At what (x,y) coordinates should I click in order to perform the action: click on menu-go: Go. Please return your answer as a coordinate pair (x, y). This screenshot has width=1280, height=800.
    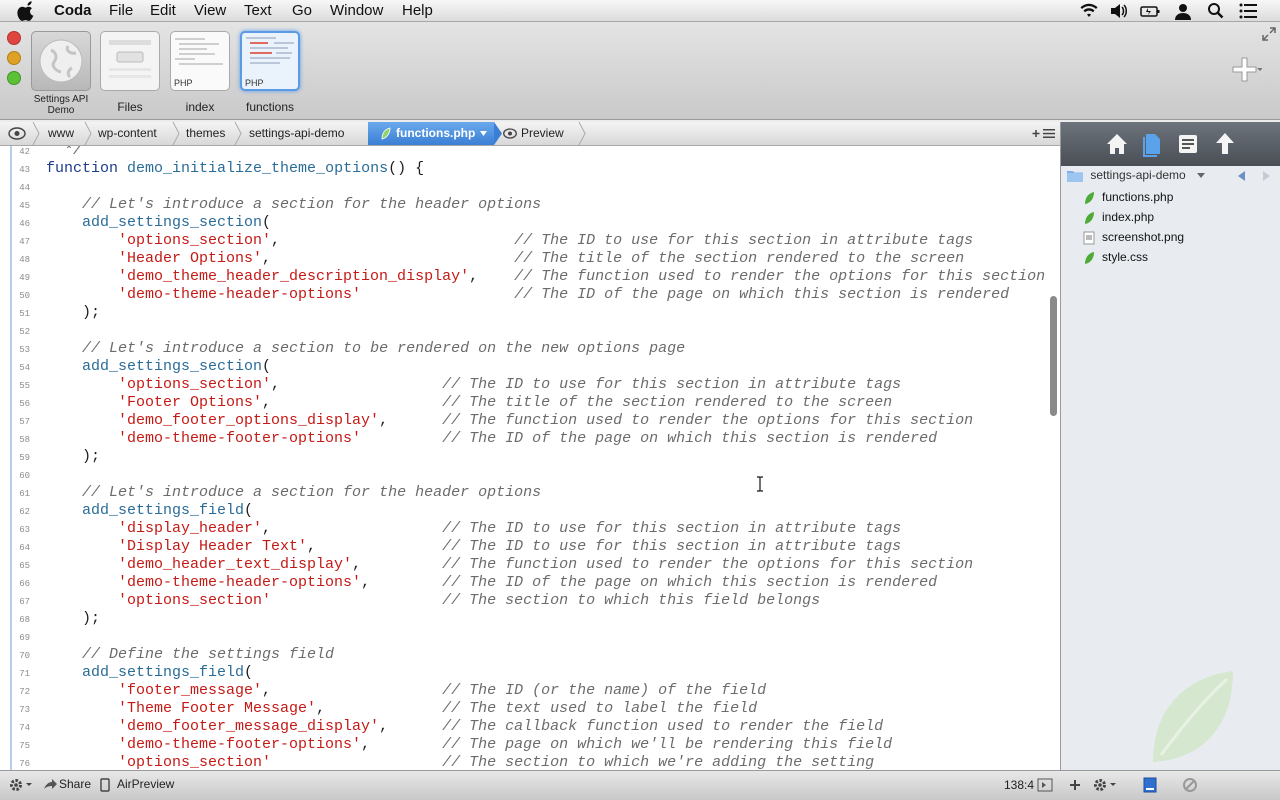
    Looking at the image, I should click on (302, 11).